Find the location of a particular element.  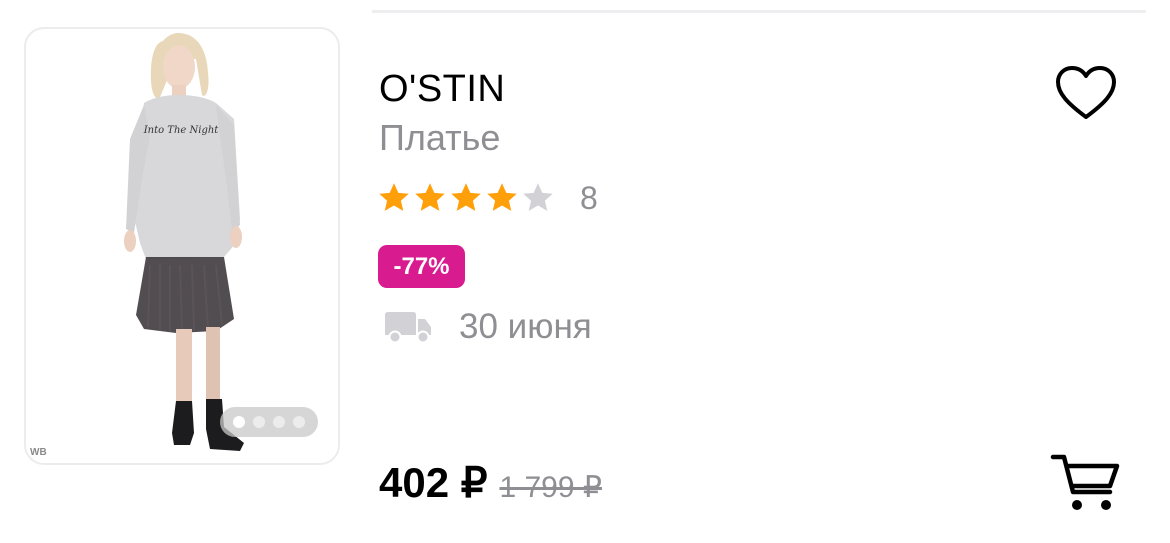

cart-icon is located at coordinates (1086, 483).